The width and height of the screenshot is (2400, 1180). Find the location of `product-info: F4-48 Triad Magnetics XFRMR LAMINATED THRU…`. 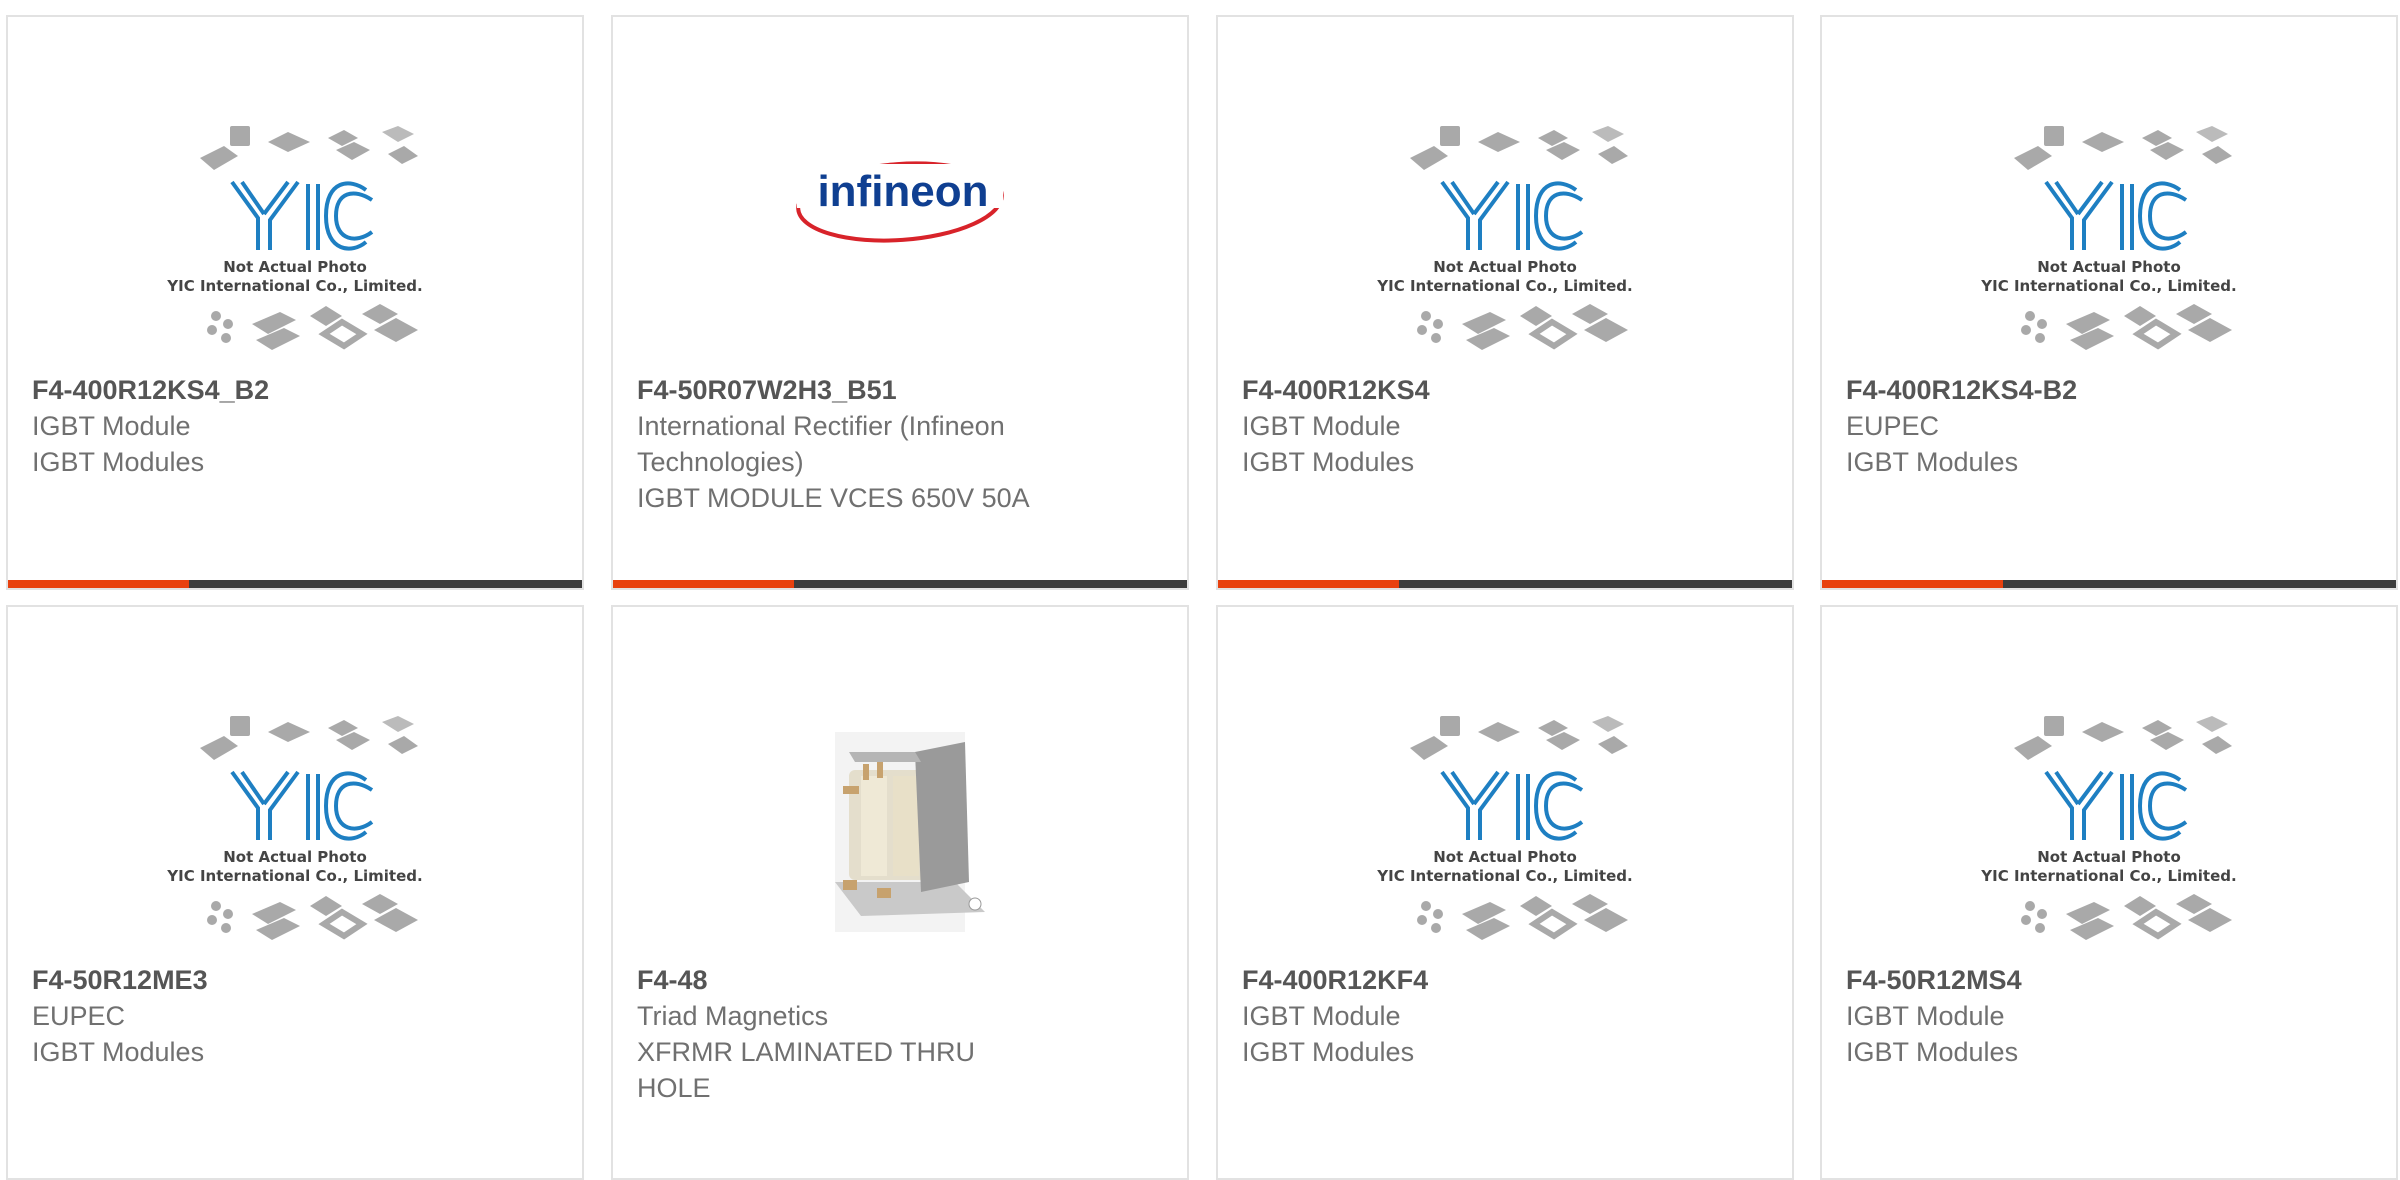

product-info: F4-48 Triad Magnetics XFRMR LAMINATED THRU… is located at coordinates (900, 1034).